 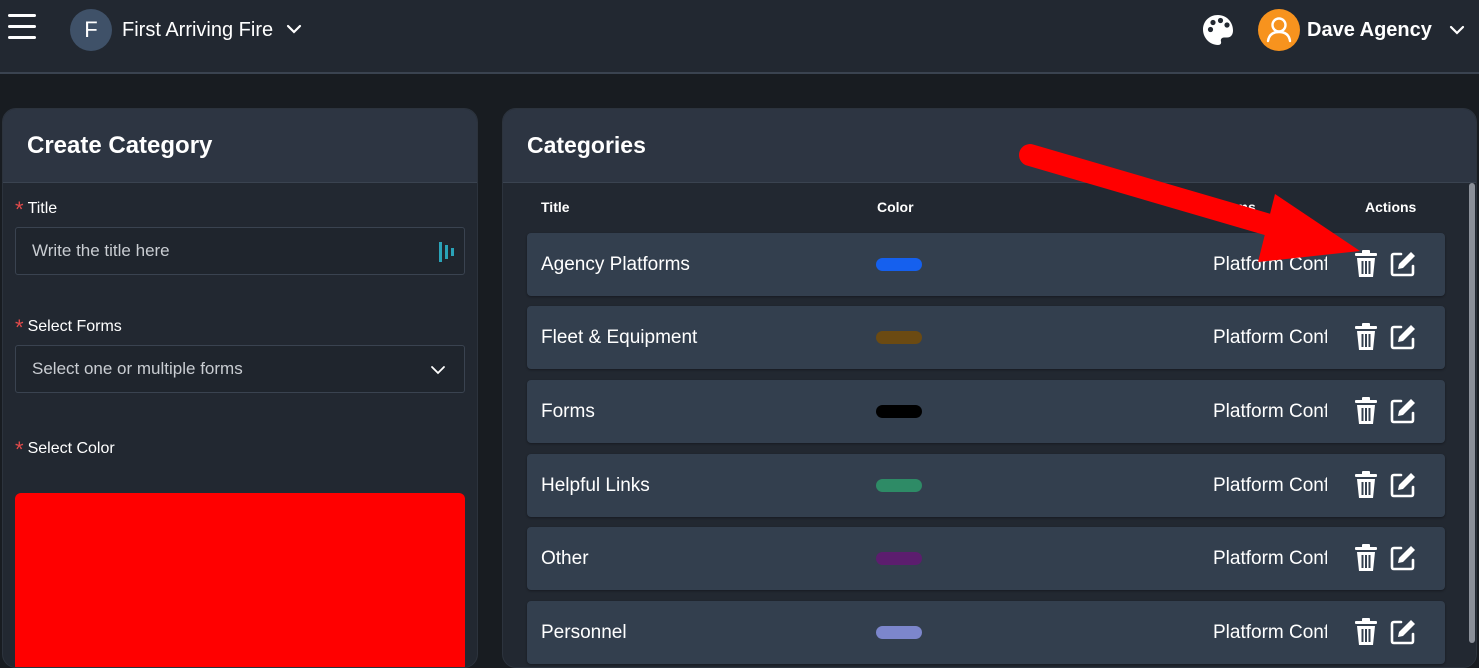 What do you see at coordinates (42, 208) in the screenshot?
I see `title-label-text: Title` at bounding box center [42, 208].